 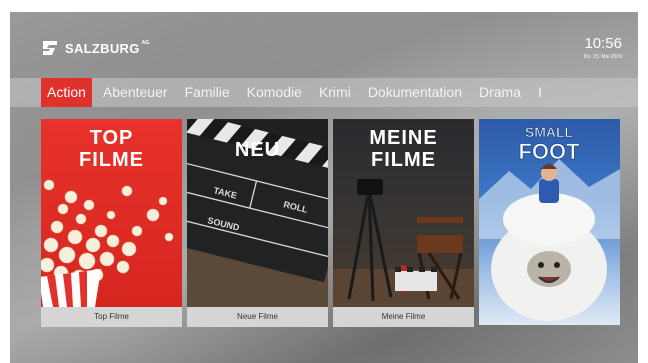 I want to click on nav-item-familie: Familie, so click(x=207, y=92).